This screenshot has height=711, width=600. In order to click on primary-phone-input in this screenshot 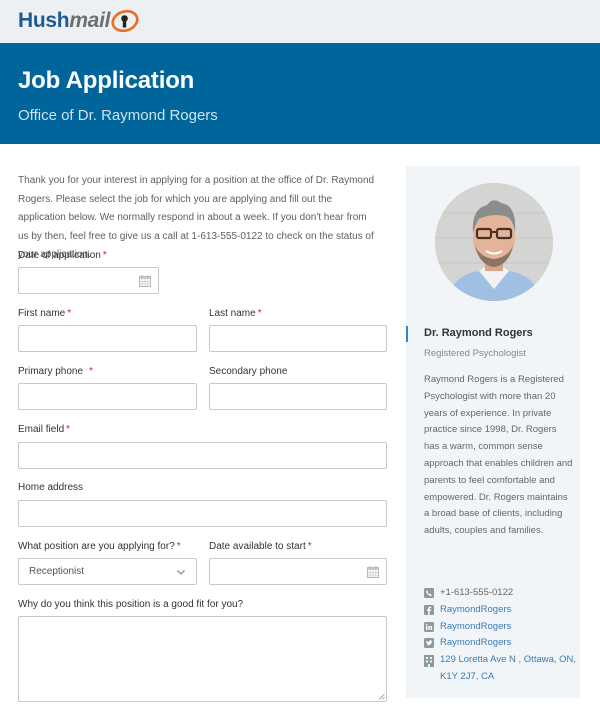, I will do `click(107, 396)`.